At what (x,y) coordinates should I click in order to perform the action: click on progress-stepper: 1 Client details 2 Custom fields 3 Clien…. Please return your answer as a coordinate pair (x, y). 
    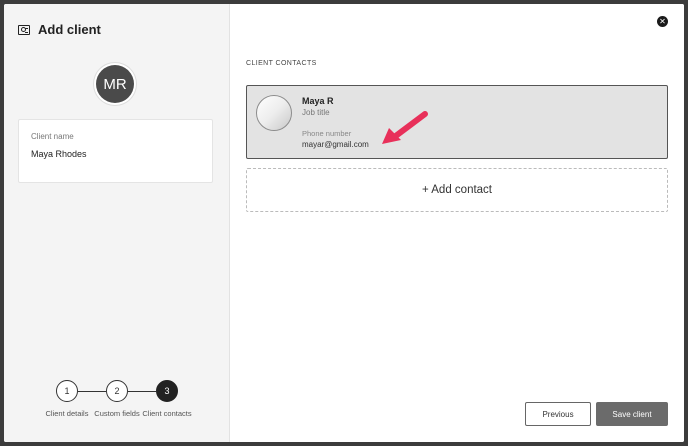
    Looking at the image, I should click on (119, 406).